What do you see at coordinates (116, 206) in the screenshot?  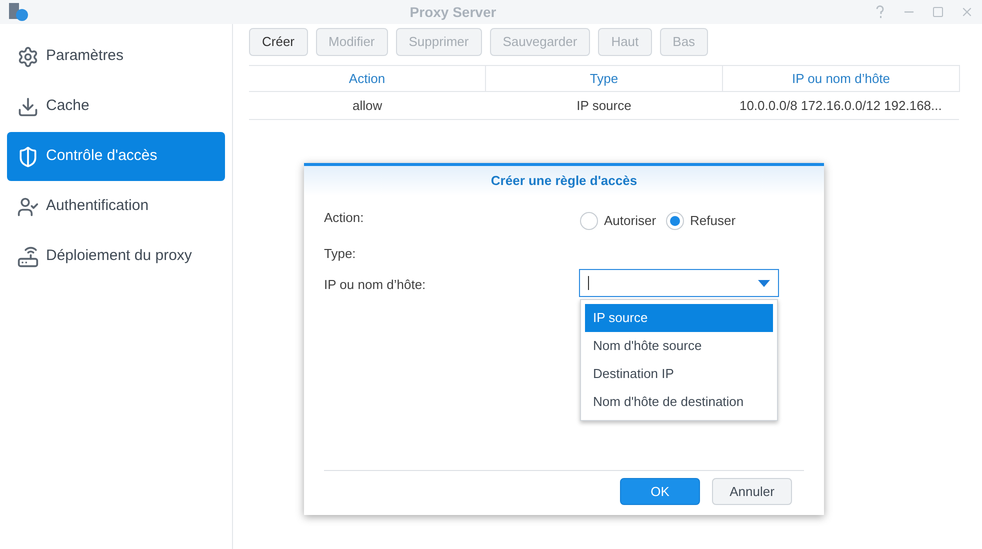 I see `sidebar-item: Authentification` at bounding box center [116, 206].